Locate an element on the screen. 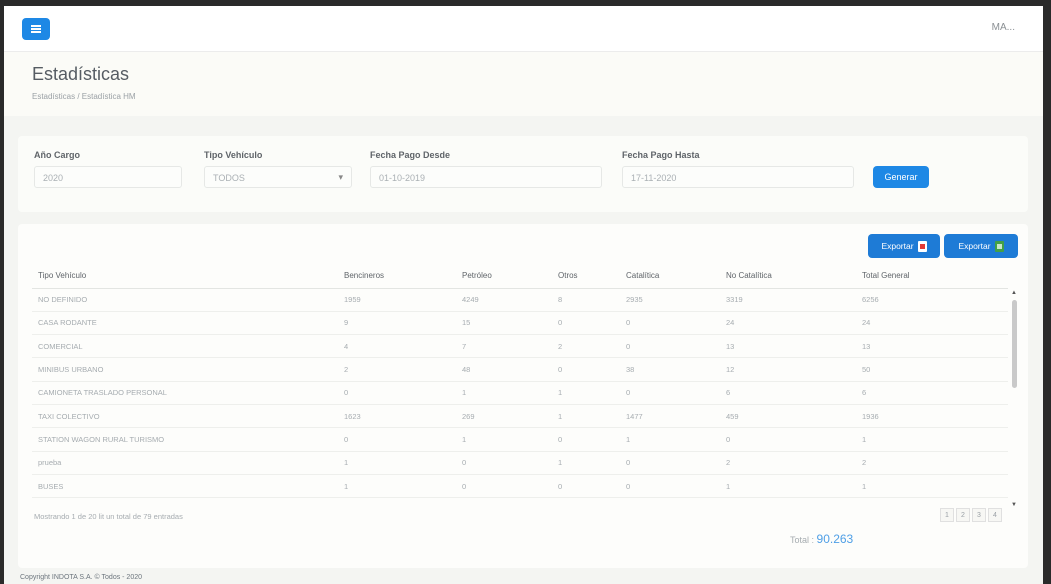 This screenshot has width=1051, height=584. excel-icon is located at coordinates (999, 246).